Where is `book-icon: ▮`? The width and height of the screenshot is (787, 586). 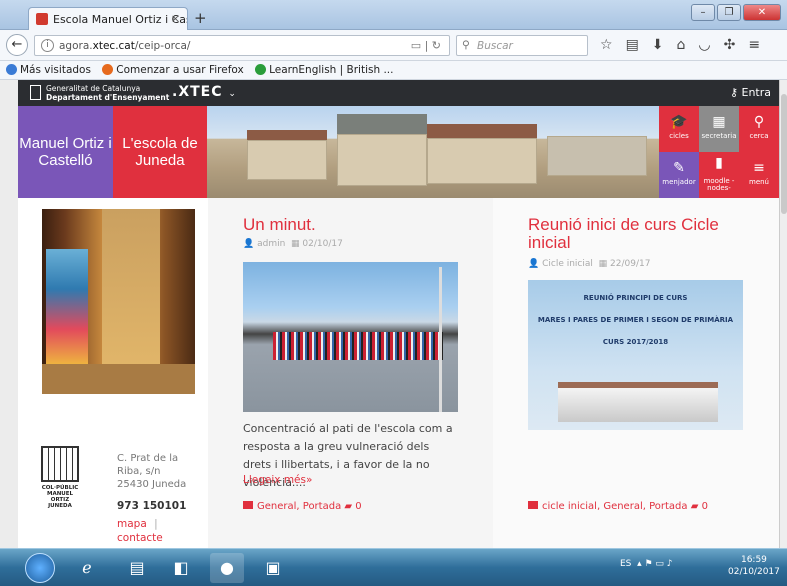 book-icon: ▮ is located at coordinates (719, 163).